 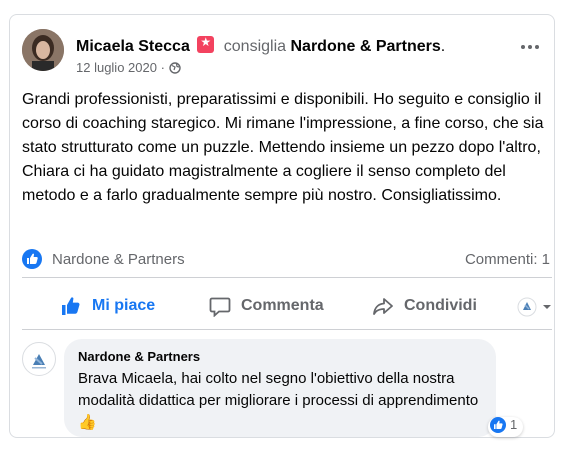 I want to click on share-button: Condividi, so click(x=432, y=307).